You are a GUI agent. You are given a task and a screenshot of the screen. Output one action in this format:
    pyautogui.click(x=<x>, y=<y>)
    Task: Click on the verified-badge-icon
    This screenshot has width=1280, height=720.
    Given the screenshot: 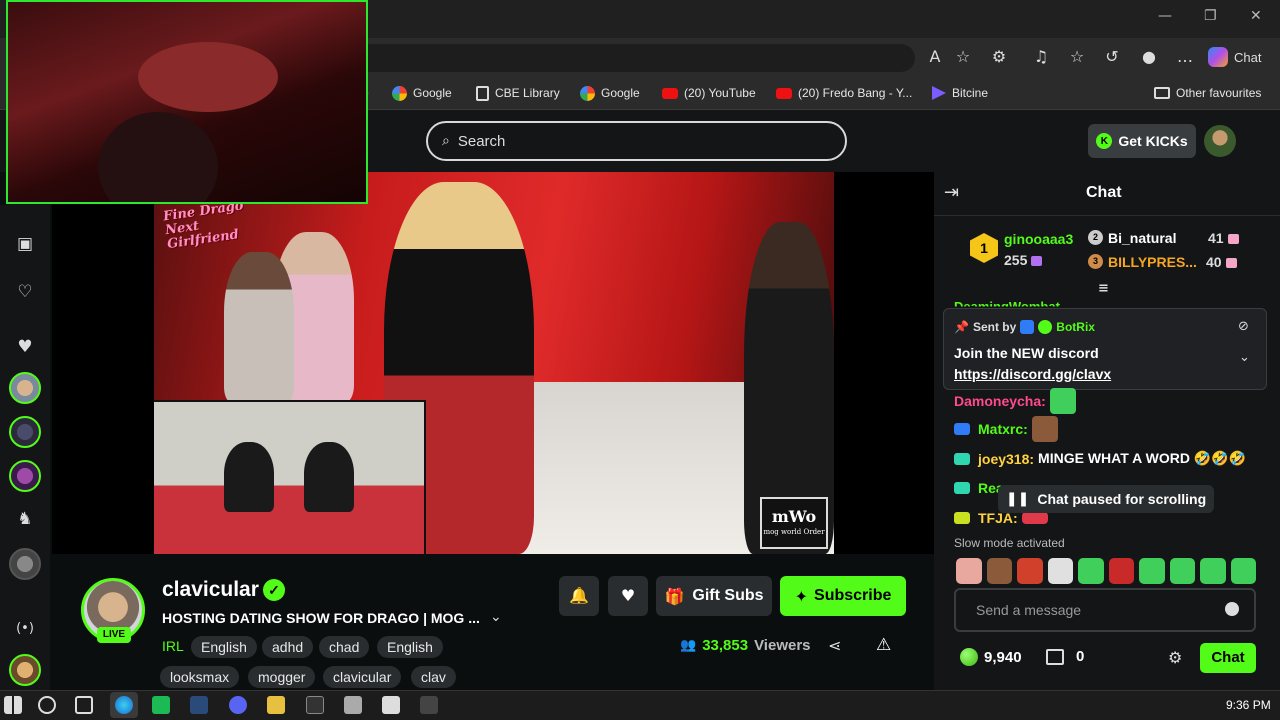 What is the action you would take?
    pyautogui.click(x=1045, y=327)
    